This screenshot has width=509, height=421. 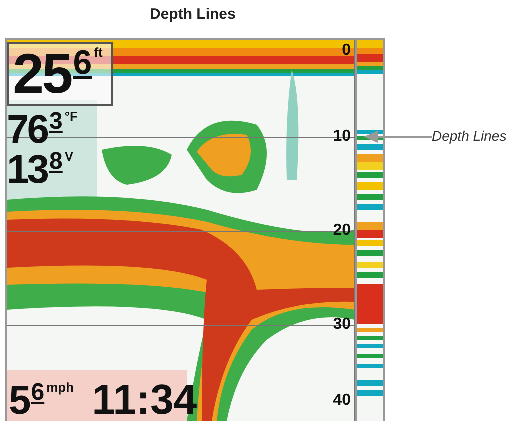 What do you see at coordinates (469, 136) in the screenshot?
I see `callout-label: Depth Lines` at bounding box center [469, 136].